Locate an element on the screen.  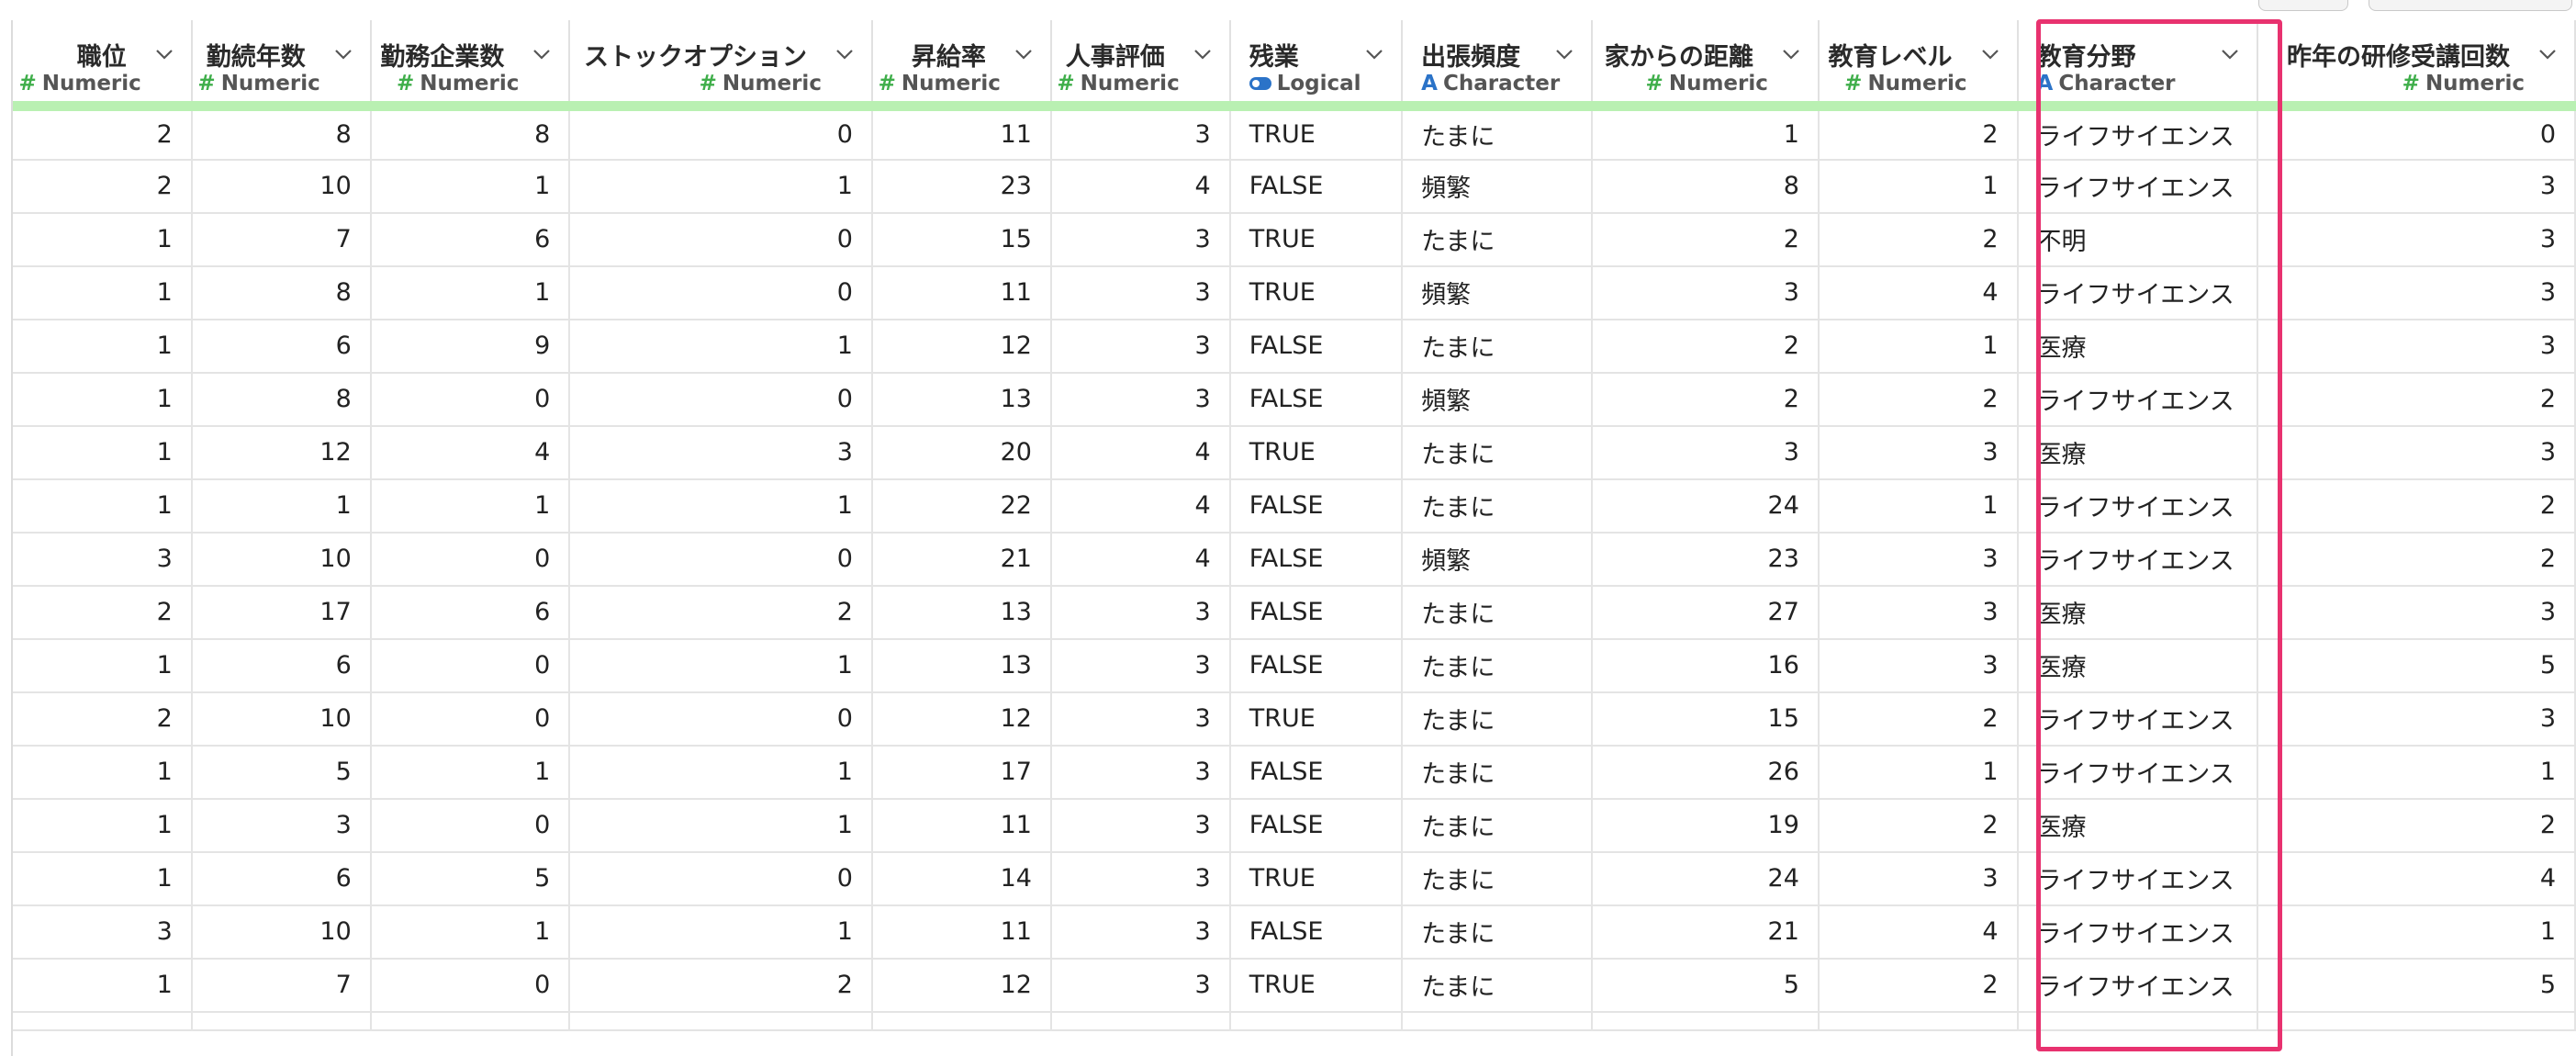
column-header: 人事評価 # Numeric is located at coordinates (1140, 66).